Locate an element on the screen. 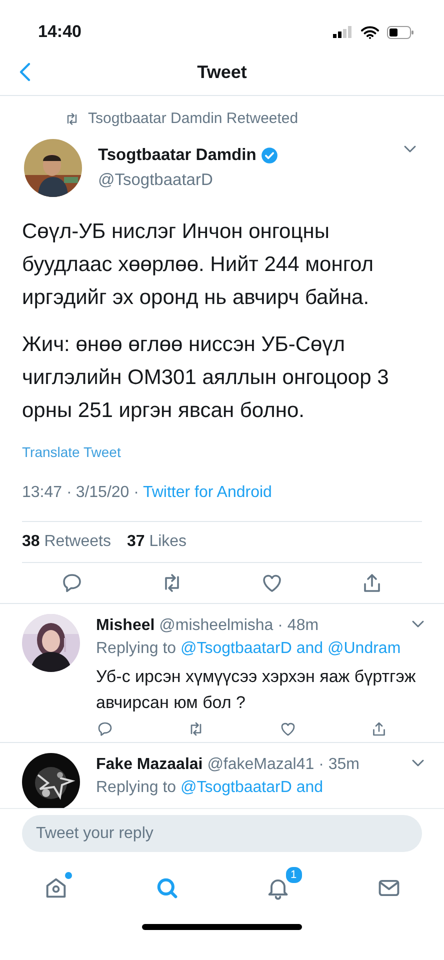  status-time: 14:40 is located at coordinates (60, 32).